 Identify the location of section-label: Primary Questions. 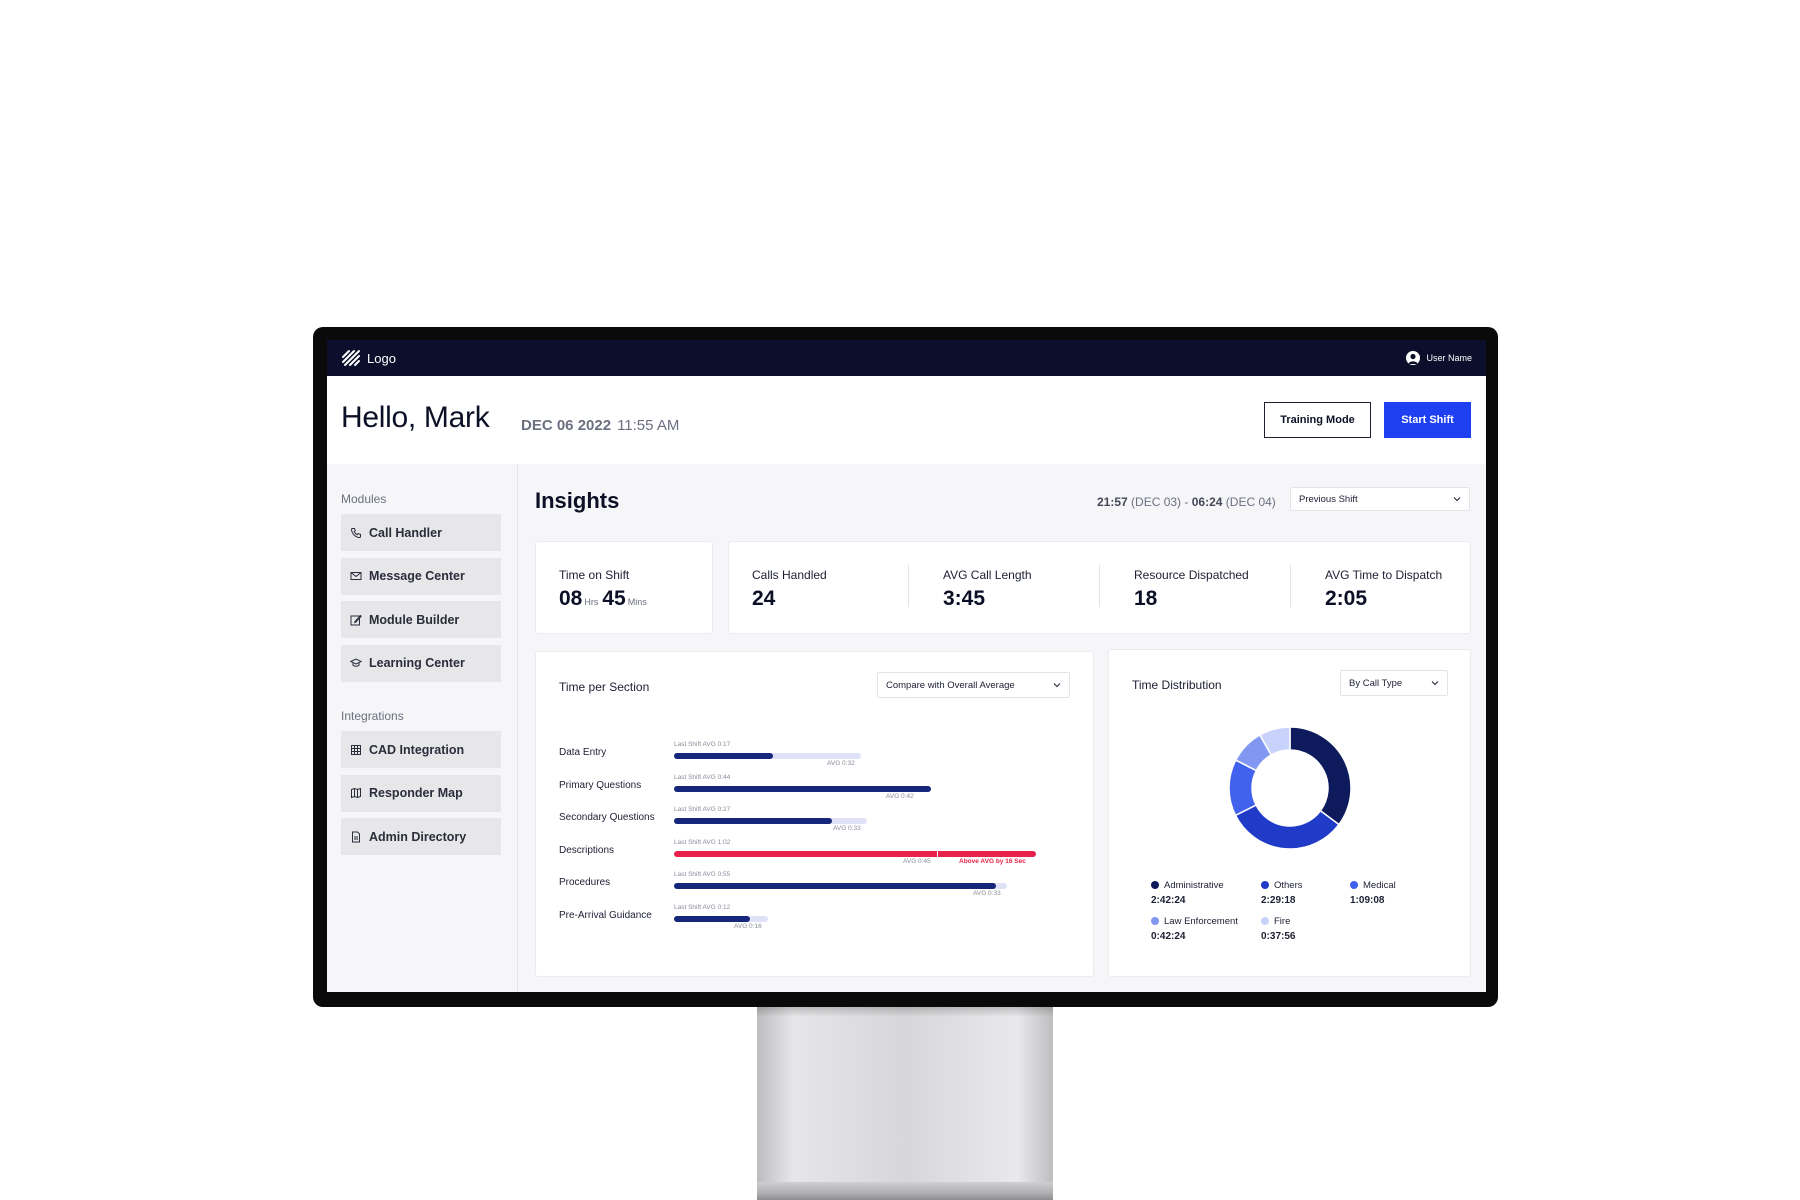
(600, 785).